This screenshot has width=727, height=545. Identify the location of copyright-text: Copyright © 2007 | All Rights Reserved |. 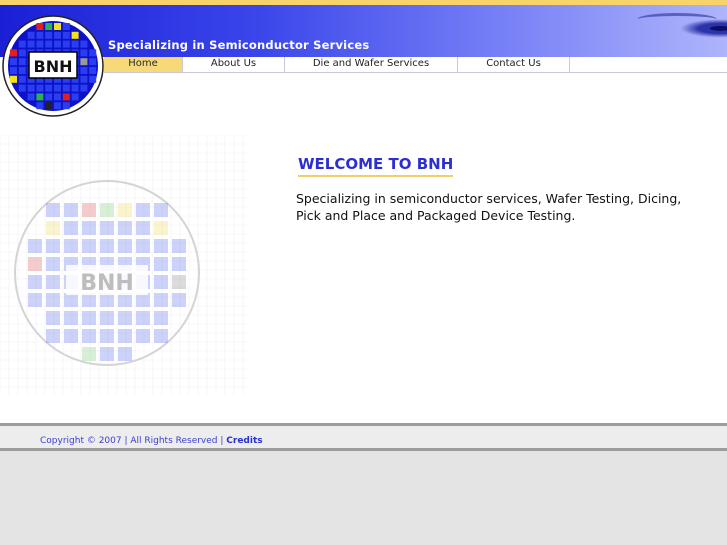
(133, 441).